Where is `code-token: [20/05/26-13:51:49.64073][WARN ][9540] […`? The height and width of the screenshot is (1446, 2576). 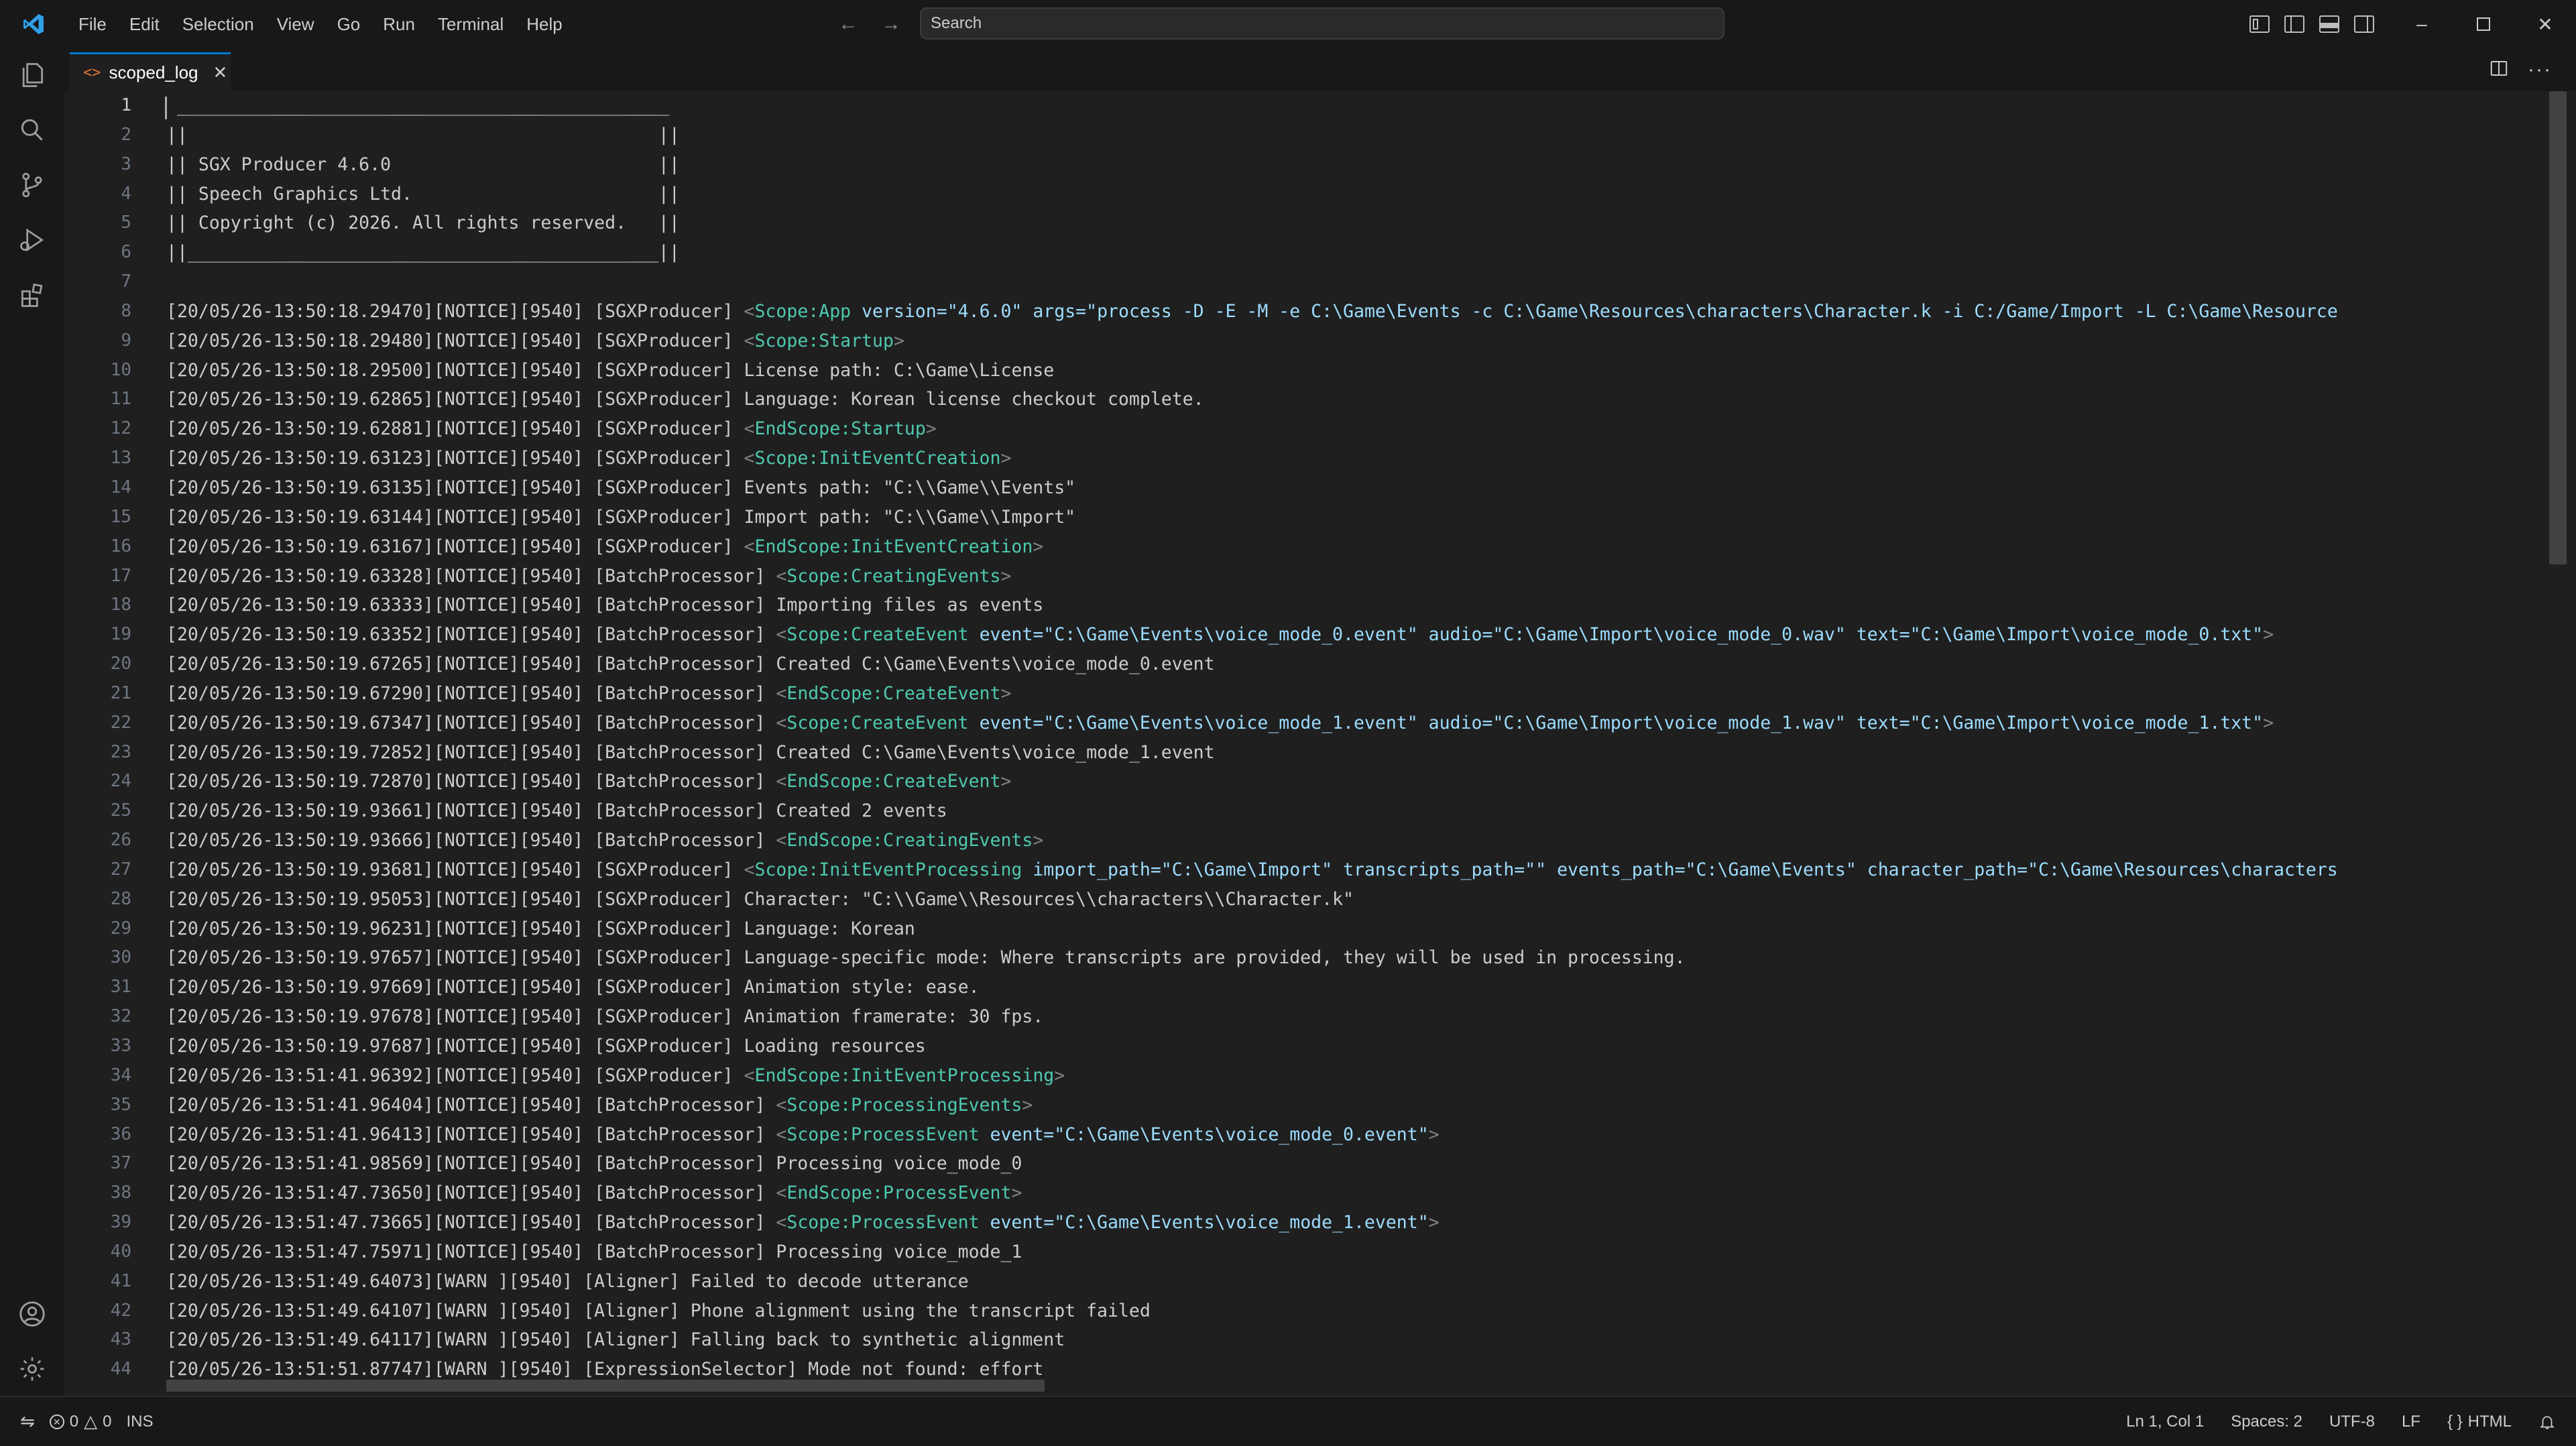
code-token: [20/05/26-13:51:49.64073][WARN ][9540] [… is located at coordinates (567, 1281).